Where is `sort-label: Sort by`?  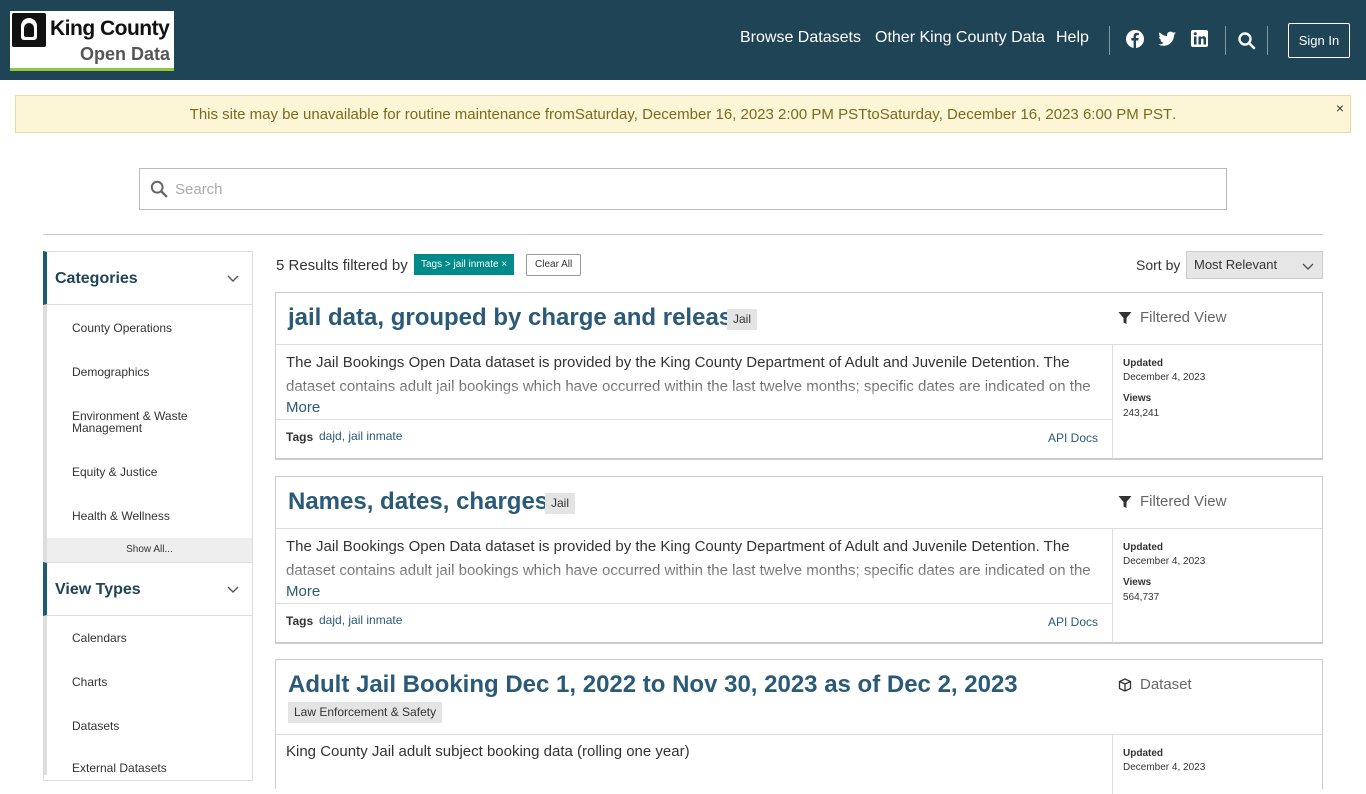
sort-label: Sort by is located at coordinates (1158, 265).